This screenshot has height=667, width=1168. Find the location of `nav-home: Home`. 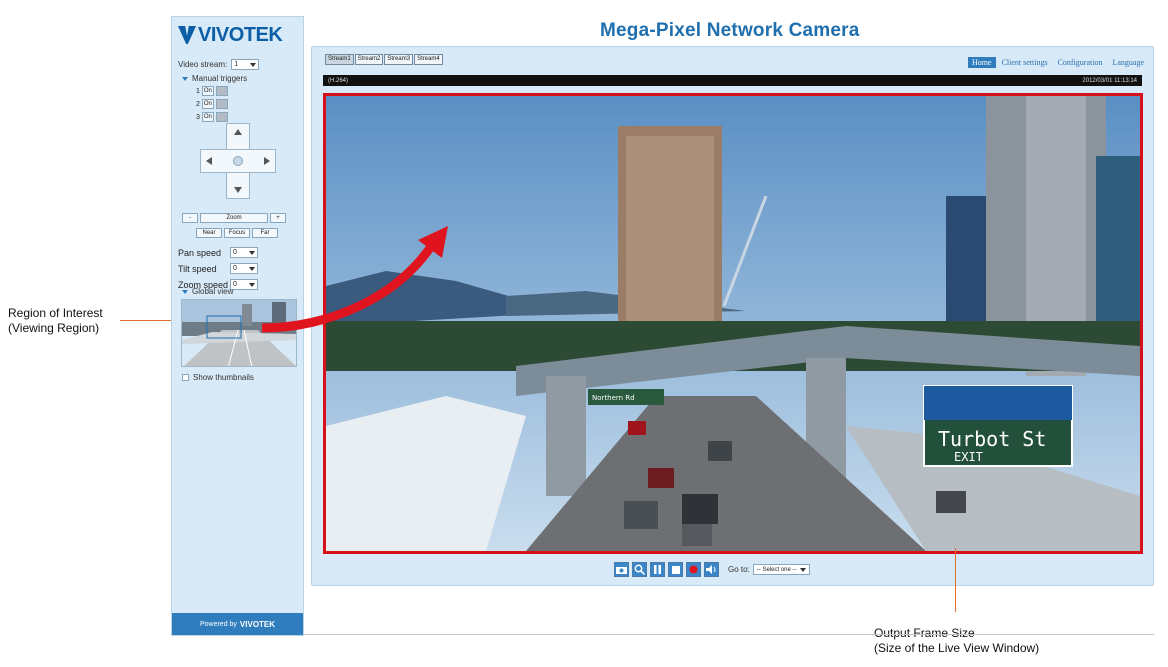

nav-home: Home is located at coordinates (982, 62).